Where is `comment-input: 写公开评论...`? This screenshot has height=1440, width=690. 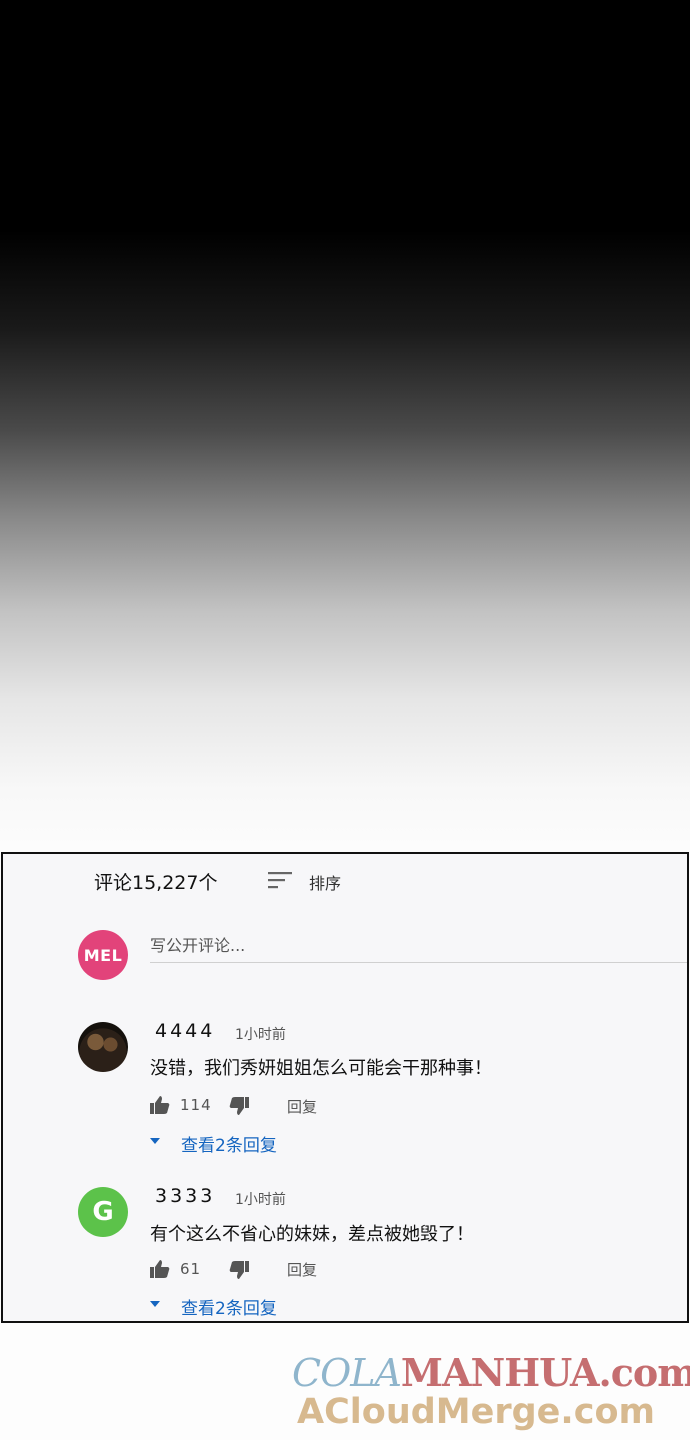 comment-input: 写公开评论... is located at coordinates (418, 947).